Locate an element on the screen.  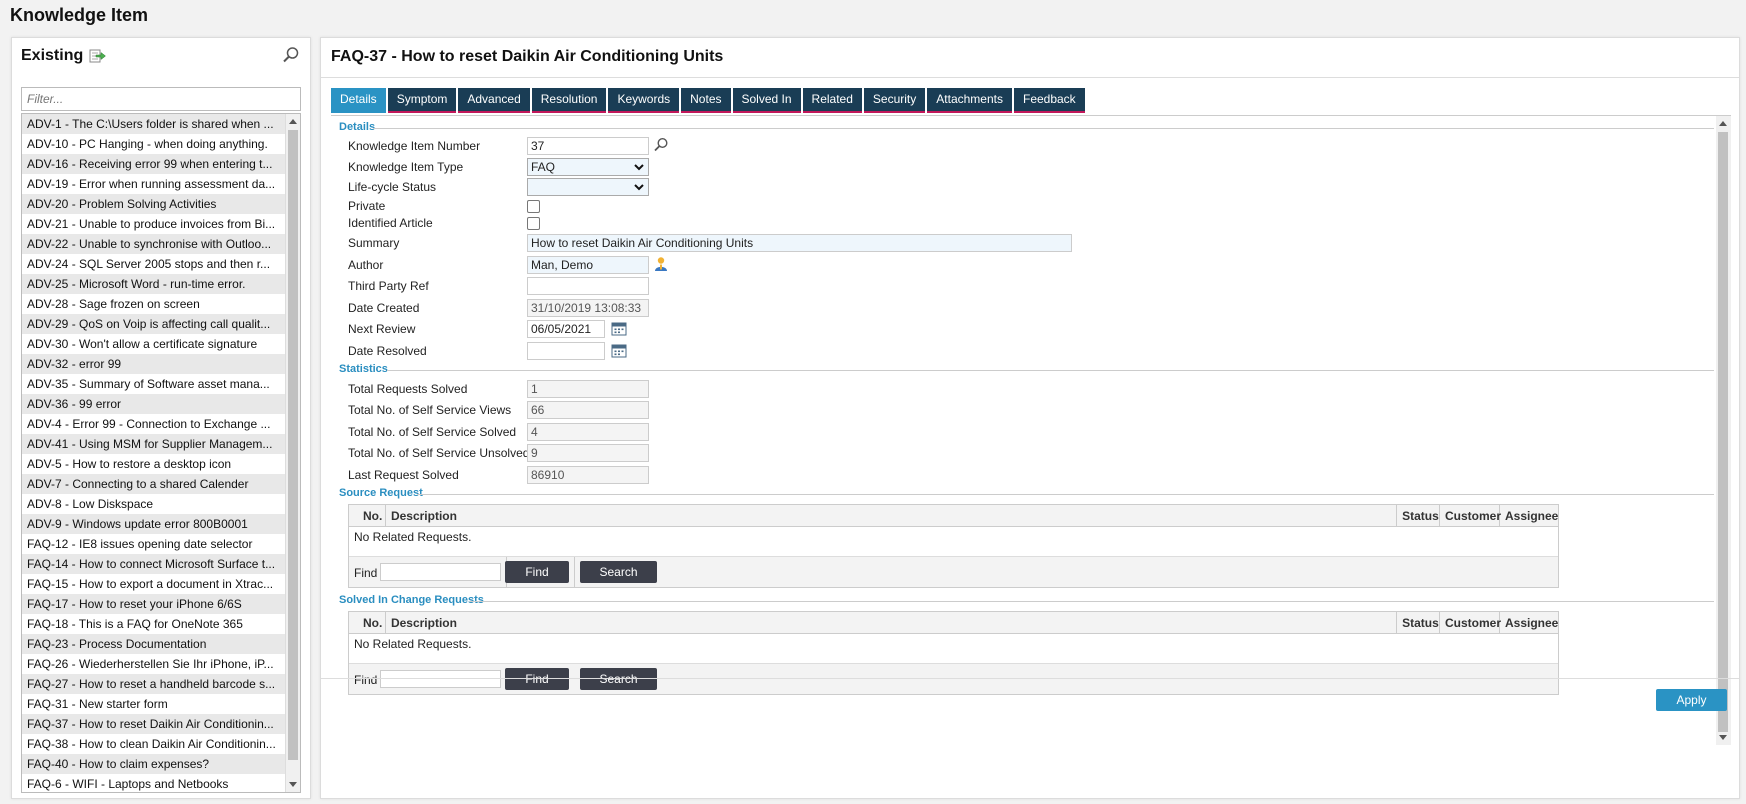
list-item: ADV-28 - Sage frozen on screen is located at coordinates (153, 304).